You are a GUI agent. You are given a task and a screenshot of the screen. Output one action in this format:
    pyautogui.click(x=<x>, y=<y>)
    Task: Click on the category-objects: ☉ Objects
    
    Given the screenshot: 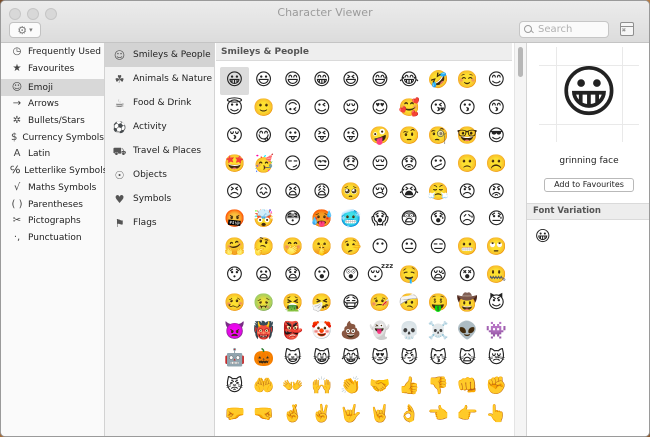 What is the action you would take?
    pyautogui.click(x=159, y=175)
    